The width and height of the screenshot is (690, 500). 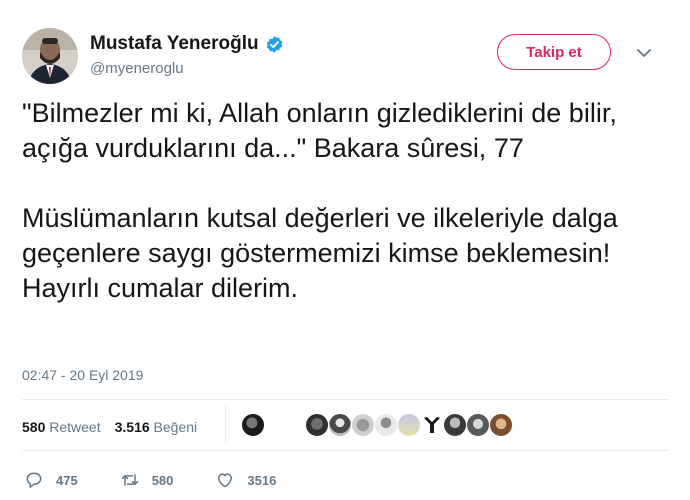 I want to click on retweet-count: 580, so click(x=162, y=480).